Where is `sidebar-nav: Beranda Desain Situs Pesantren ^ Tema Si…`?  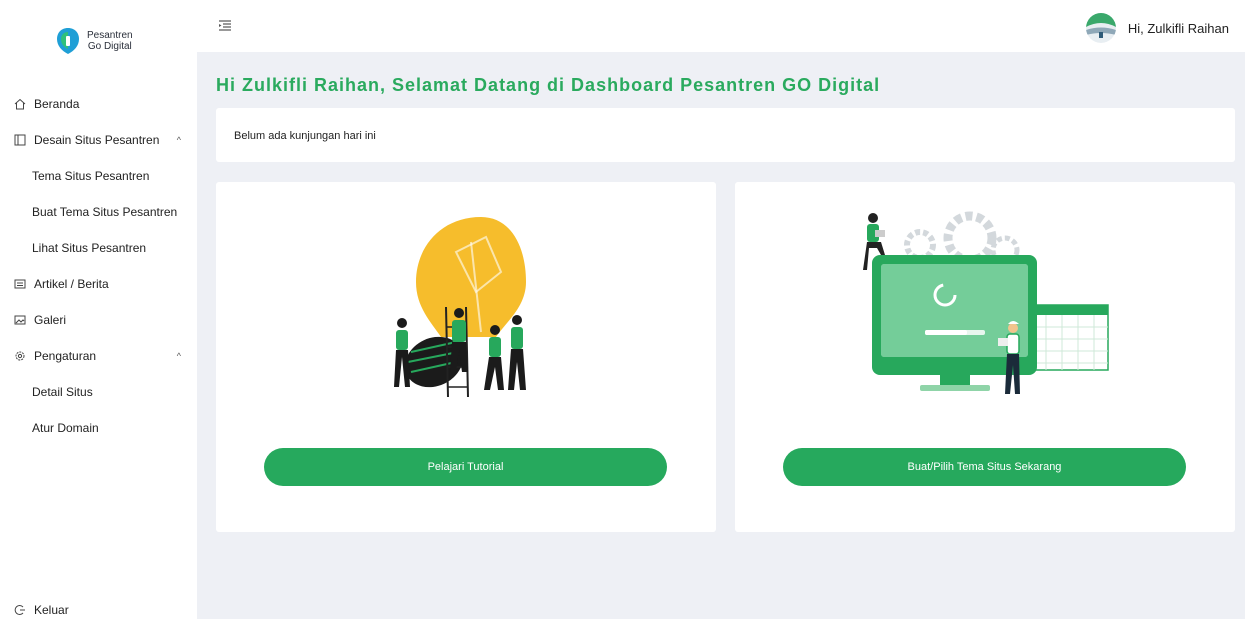
sidebar-nav: Beranda Desain Situs Pesantren ^ Tema Si… is located at coordinates (98, 266).